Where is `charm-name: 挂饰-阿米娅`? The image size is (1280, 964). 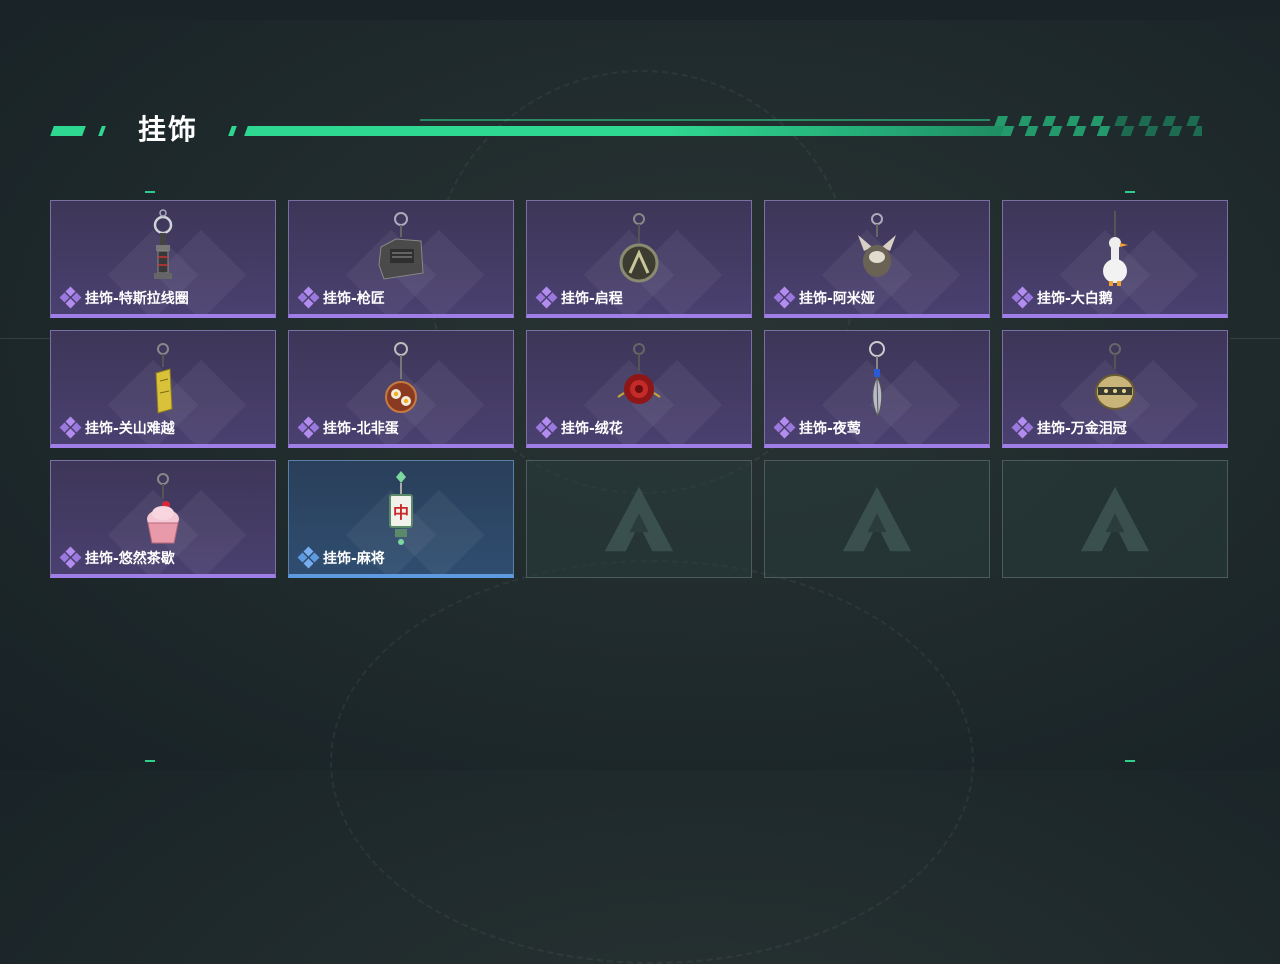
charm-name: 挂饰-阿米娅 is located at coordinates (837, 299).